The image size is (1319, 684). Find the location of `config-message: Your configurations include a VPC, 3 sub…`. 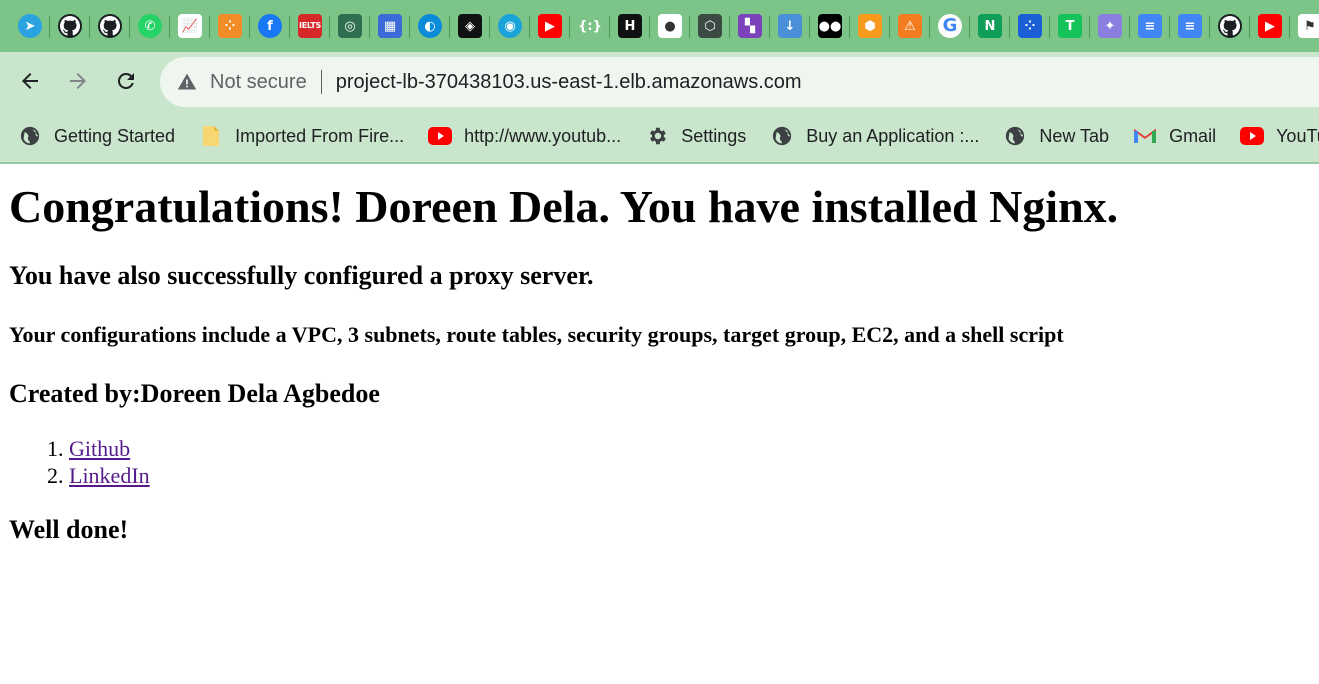

config-message: Your configurations include a VPC, 3 sub… is located at coordinates (536, 334).